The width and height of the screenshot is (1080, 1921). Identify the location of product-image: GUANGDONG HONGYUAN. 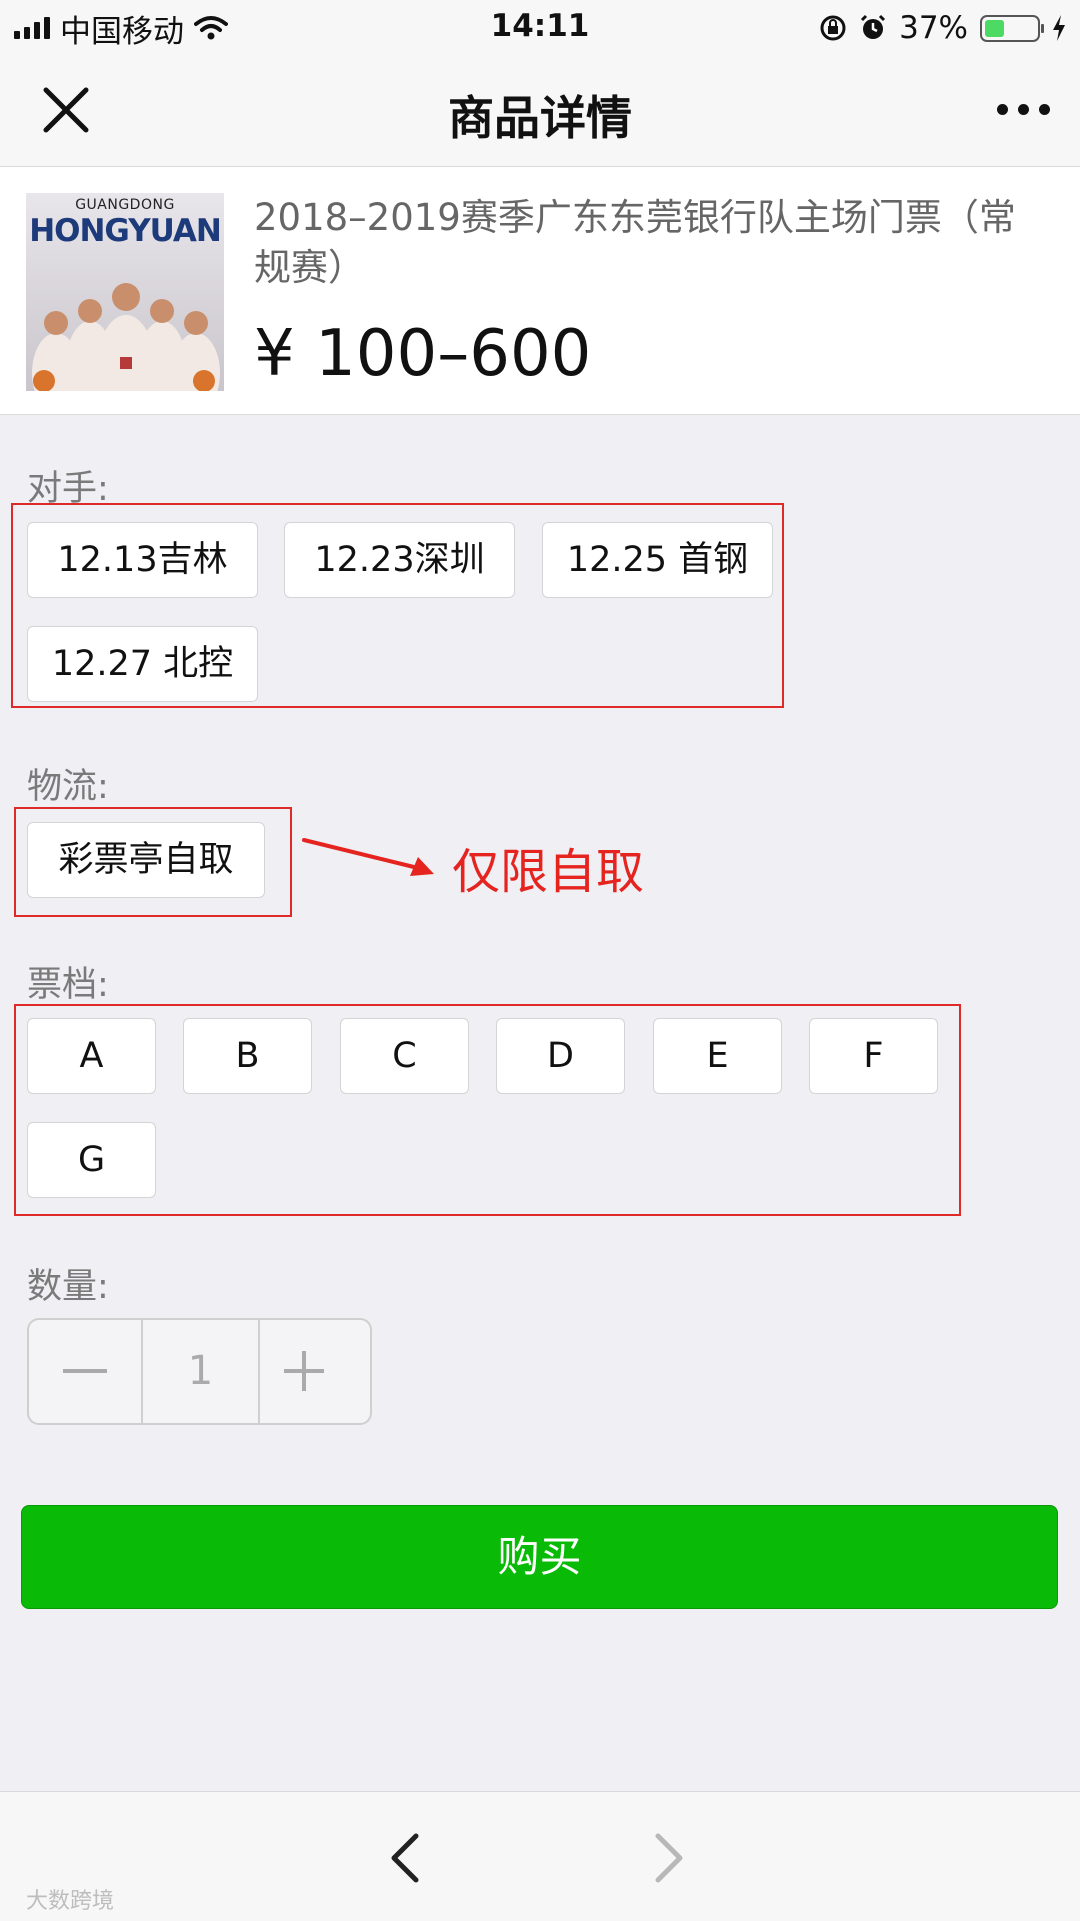
(125, 292).